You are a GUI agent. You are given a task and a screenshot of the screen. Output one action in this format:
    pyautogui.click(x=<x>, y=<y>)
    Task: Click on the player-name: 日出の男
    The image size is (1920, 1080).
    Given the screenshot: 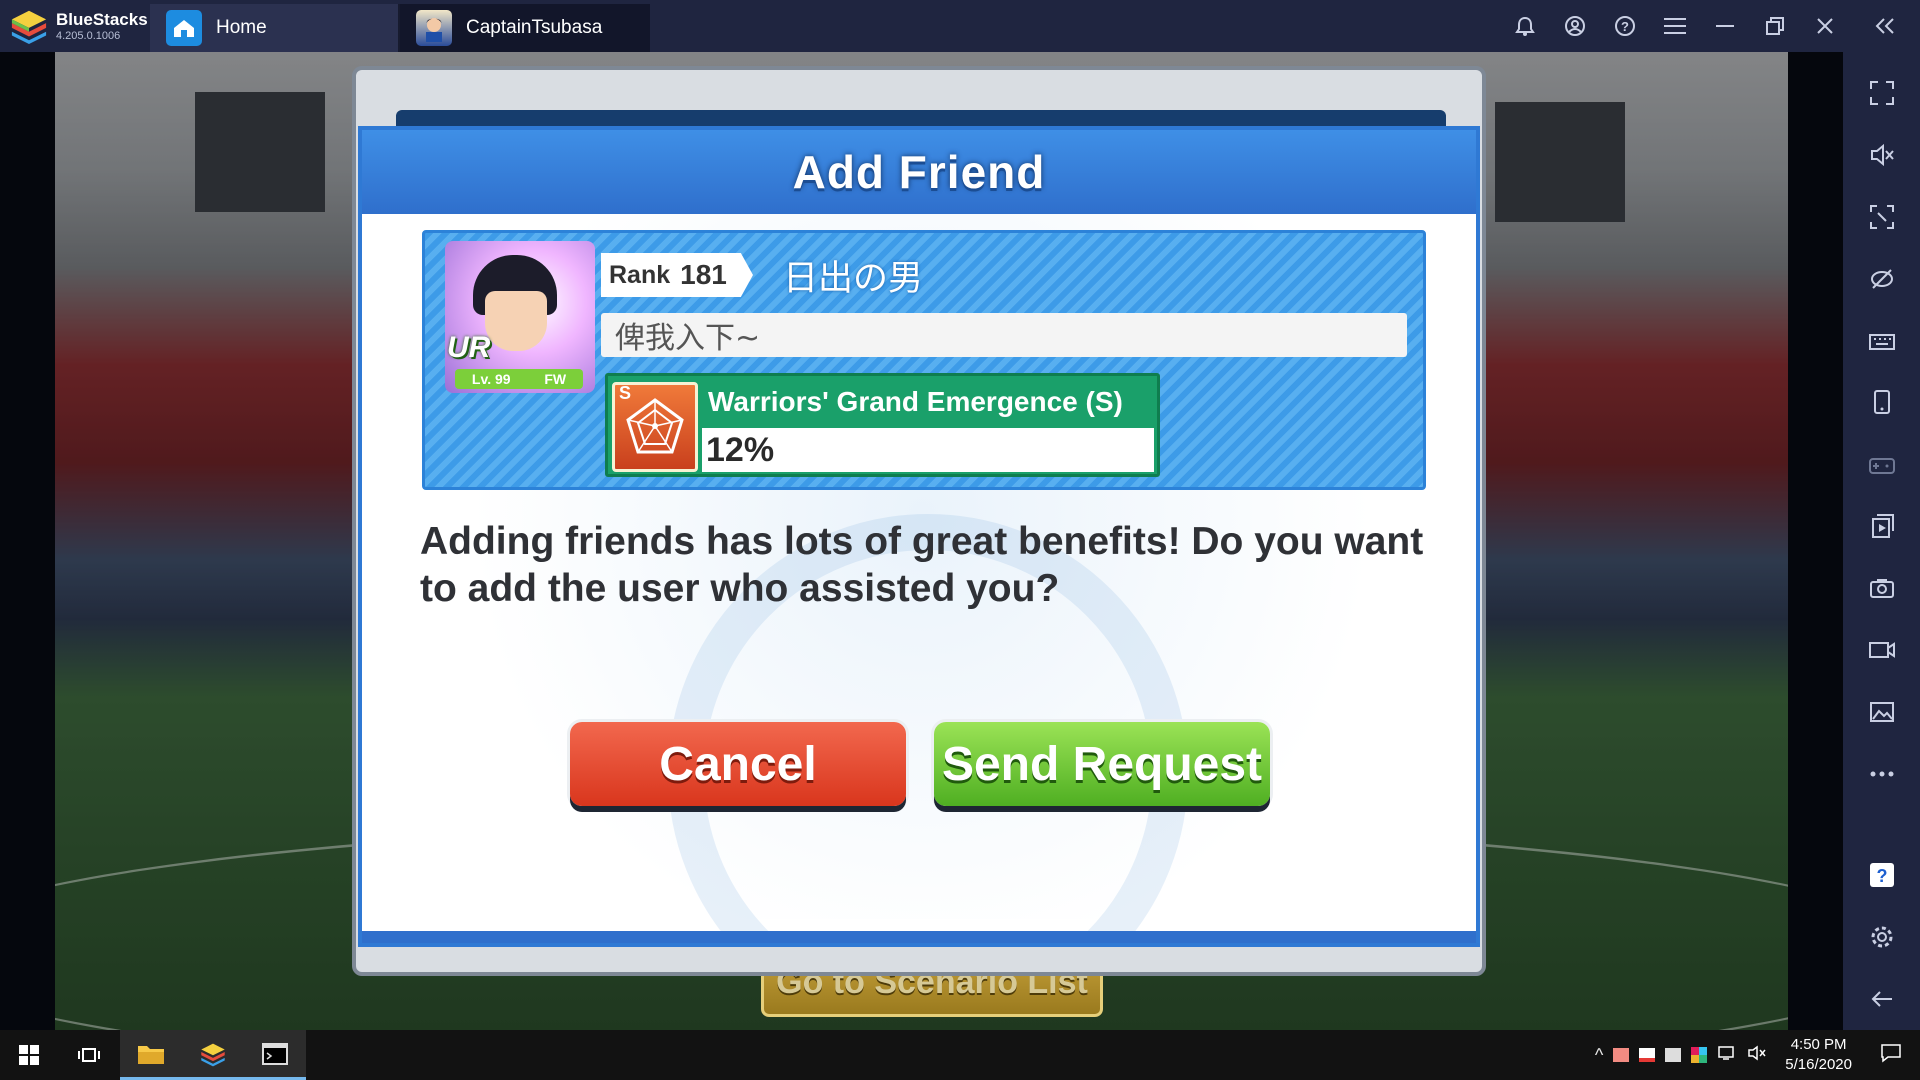 What is the action you would take?
    pyautogui.click(x=853, y=278)
    